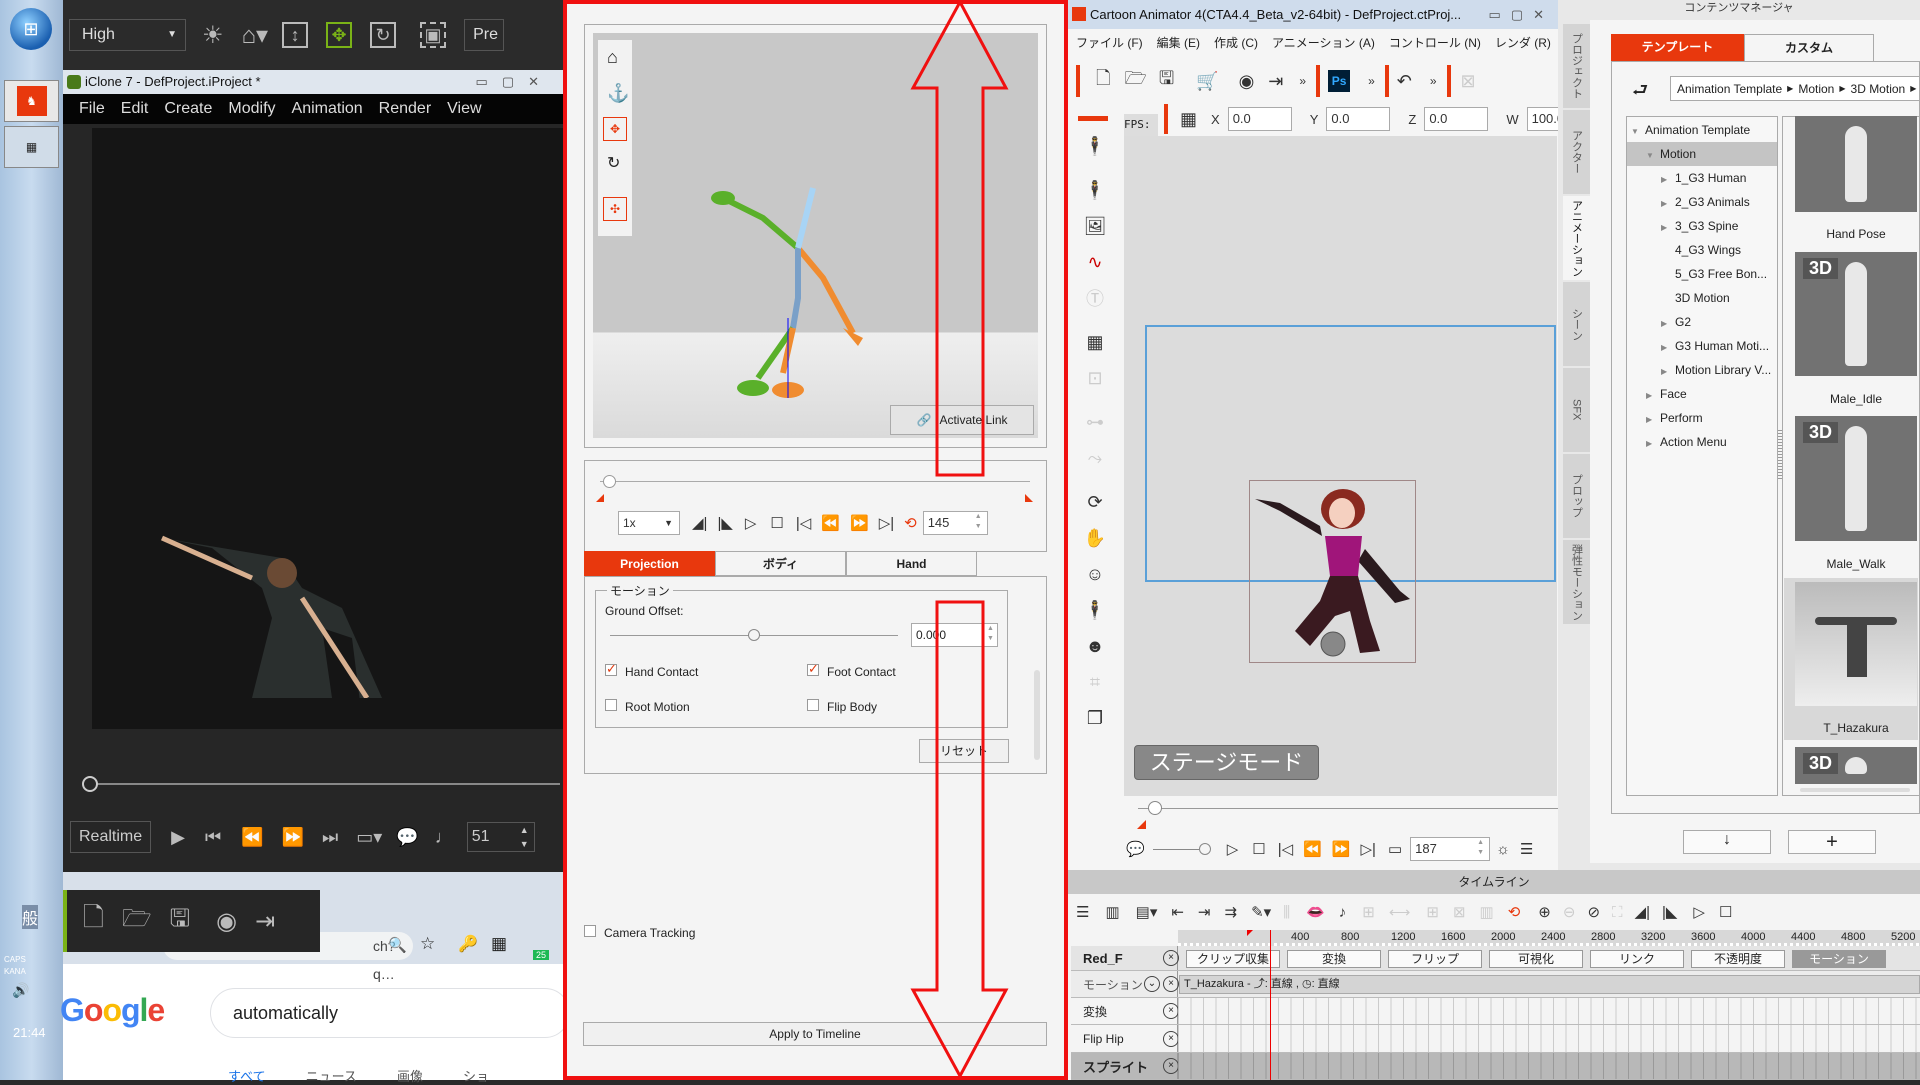 The height and width of the screenshot is (1085, 1920). Describe the element at coordinates (1523, 42) in the screenshot. I see `menu-render: レンダ (R)` at that location.